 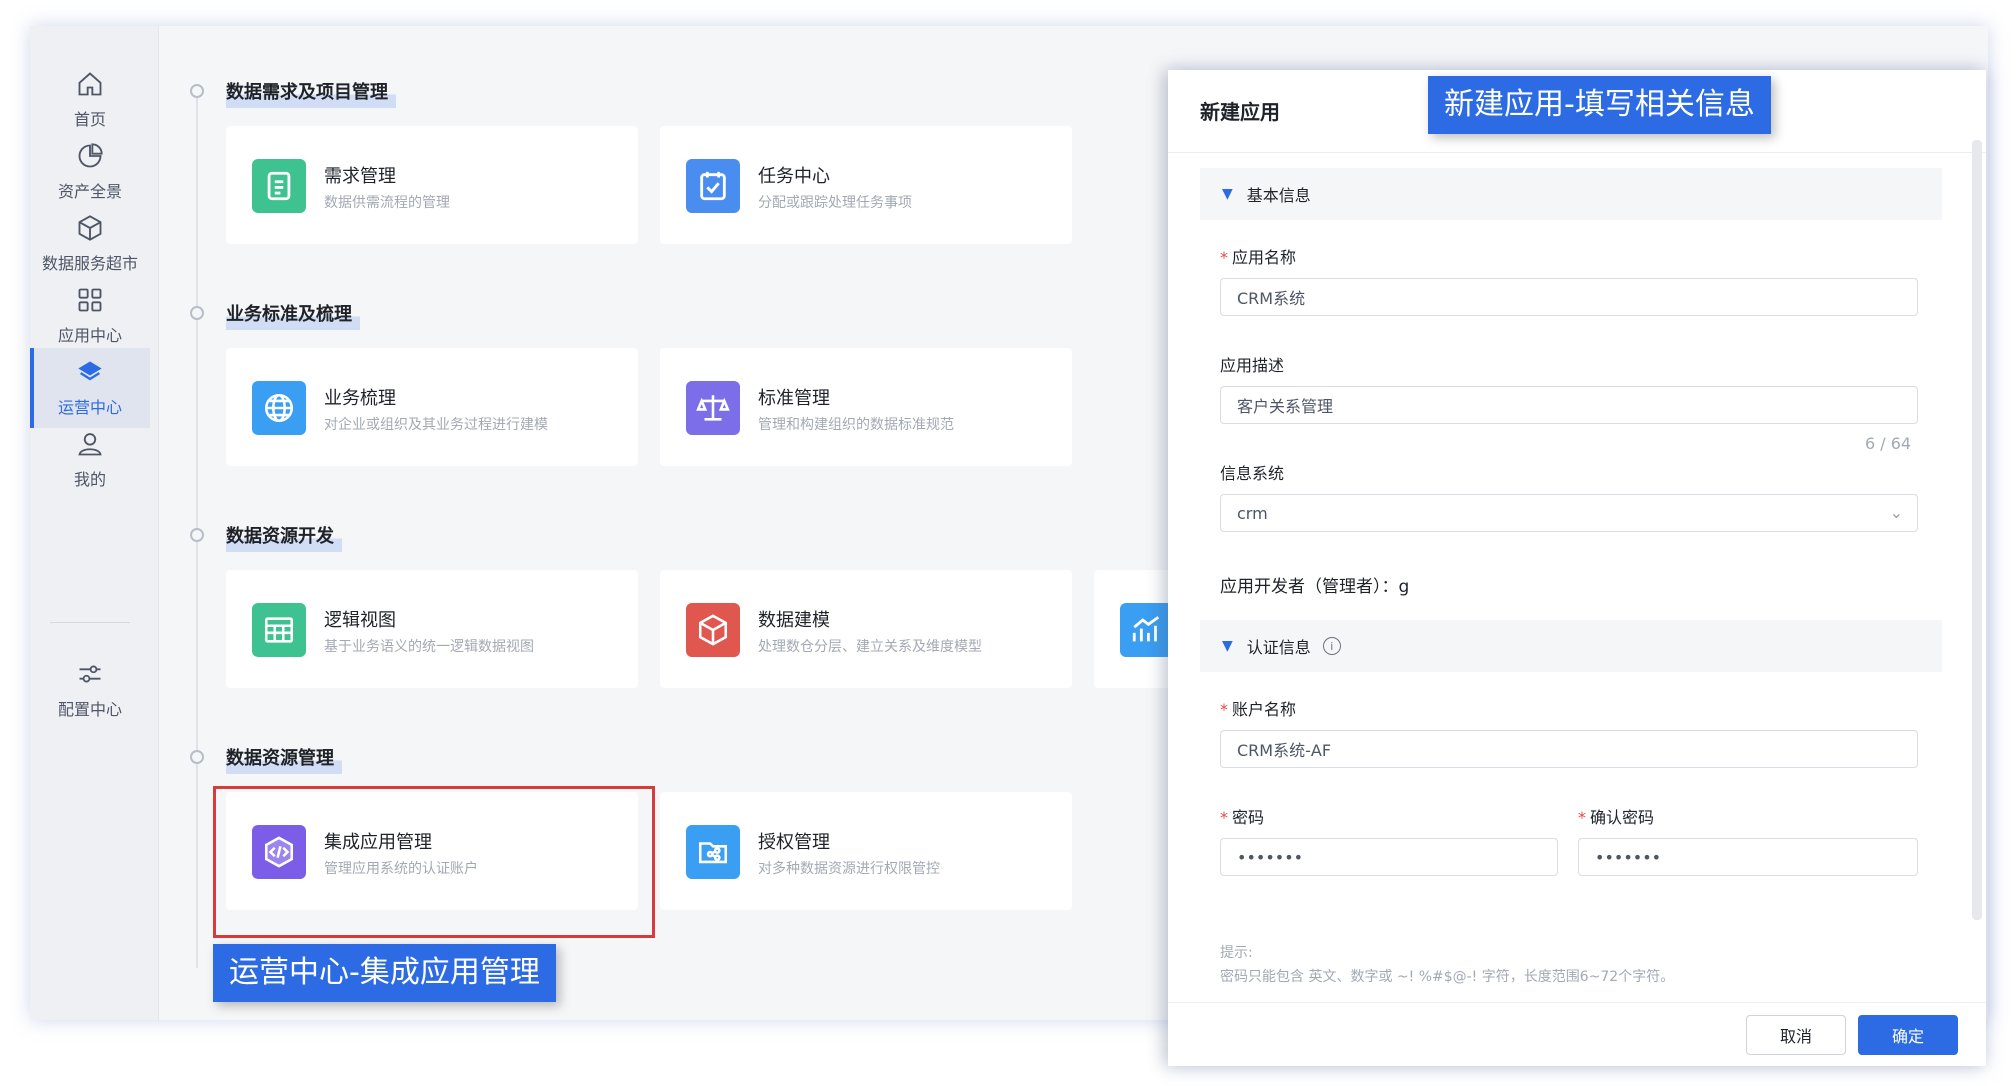 What do you see at coordinates (870, 647) in the screenshot?
I see `card-description: 处理数仓分层、建立关系及维度模型` at bounding box center [870, 647].